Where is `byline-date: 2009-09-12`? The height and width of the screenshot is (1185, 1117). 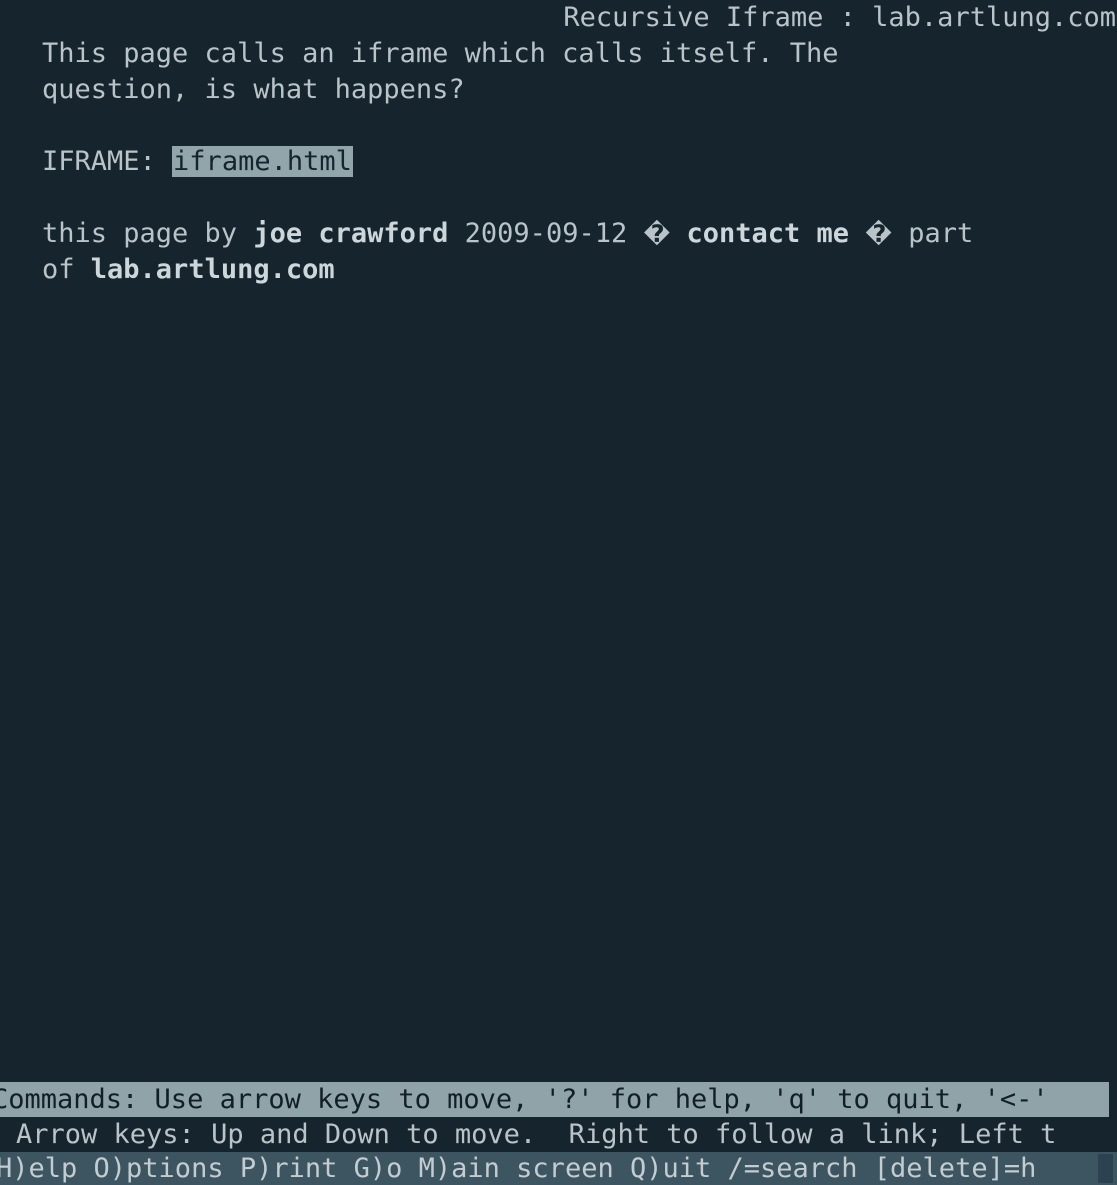
byline-date: 2009-09-12 is located at coordinates (546, 233).